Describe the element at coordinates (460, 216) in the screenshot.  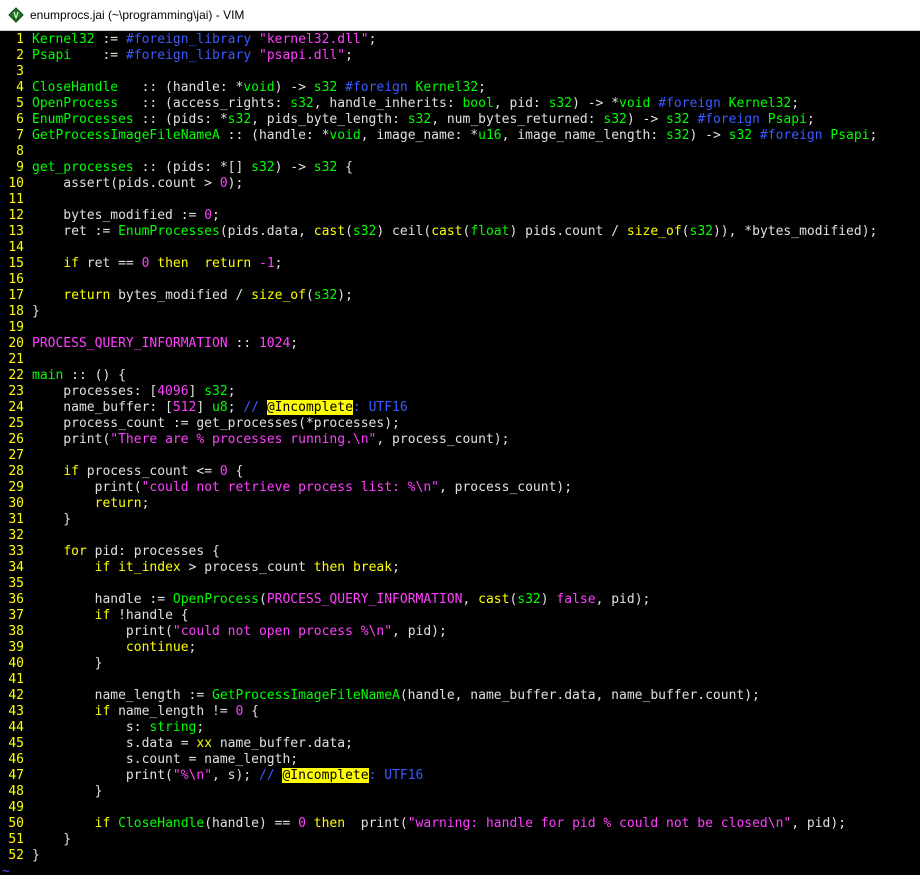
I see `code-line: 12 bytes_modified := 0;` at that location.